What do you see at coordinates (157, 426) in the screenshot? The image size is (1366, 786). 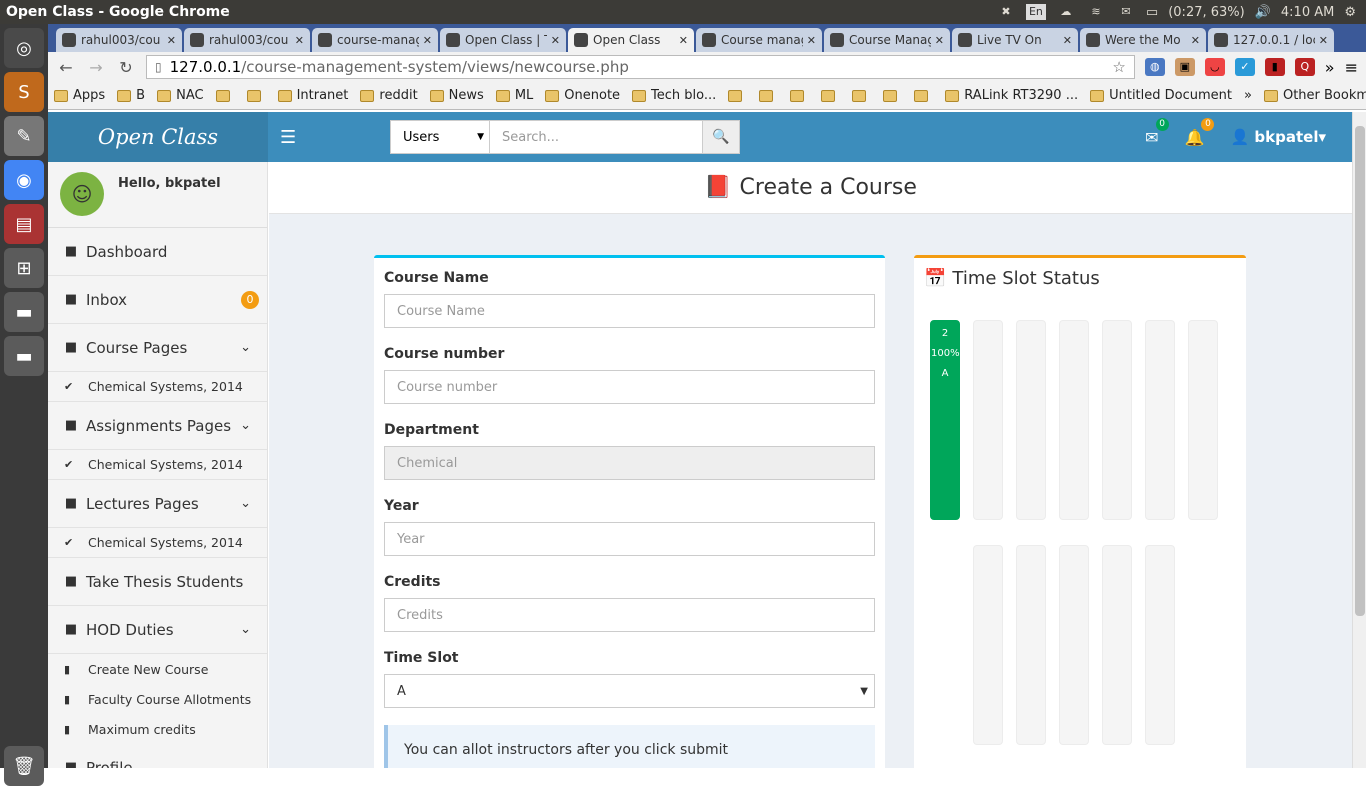 I see `sidebar-item: ■ Assignments Pages ⌄` at bounding box center [157, 426].